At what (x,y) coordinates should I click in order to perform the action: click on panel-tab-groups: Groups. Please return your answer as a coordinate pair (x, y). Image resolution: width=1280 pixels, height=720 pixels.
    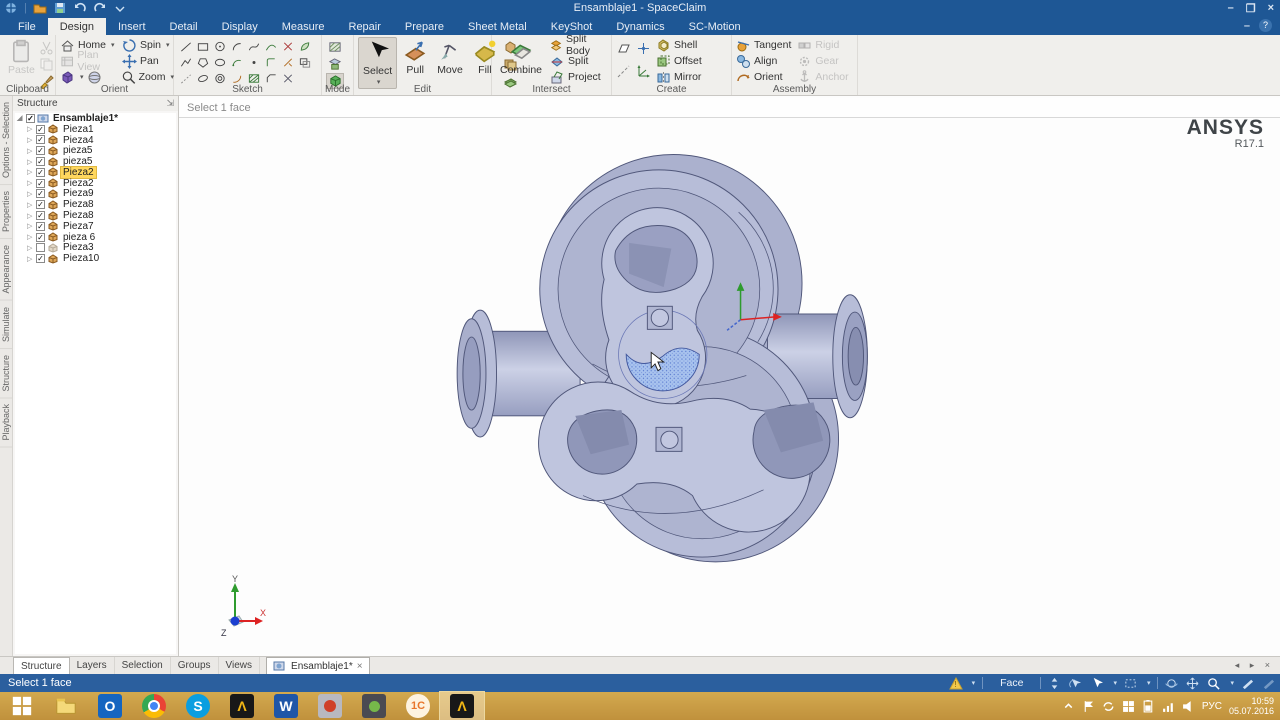
    Looking at the image, I should click on (195, 665).